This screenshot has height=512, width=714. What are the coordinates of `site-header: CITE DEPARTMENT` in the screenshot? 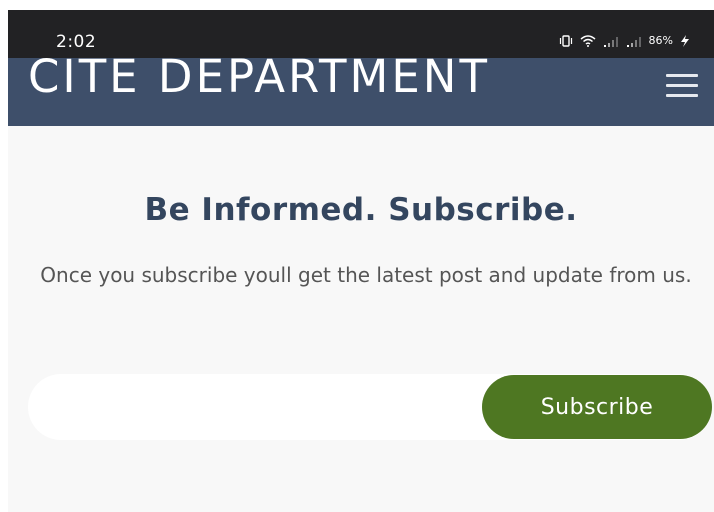 It's located at (361, 92).